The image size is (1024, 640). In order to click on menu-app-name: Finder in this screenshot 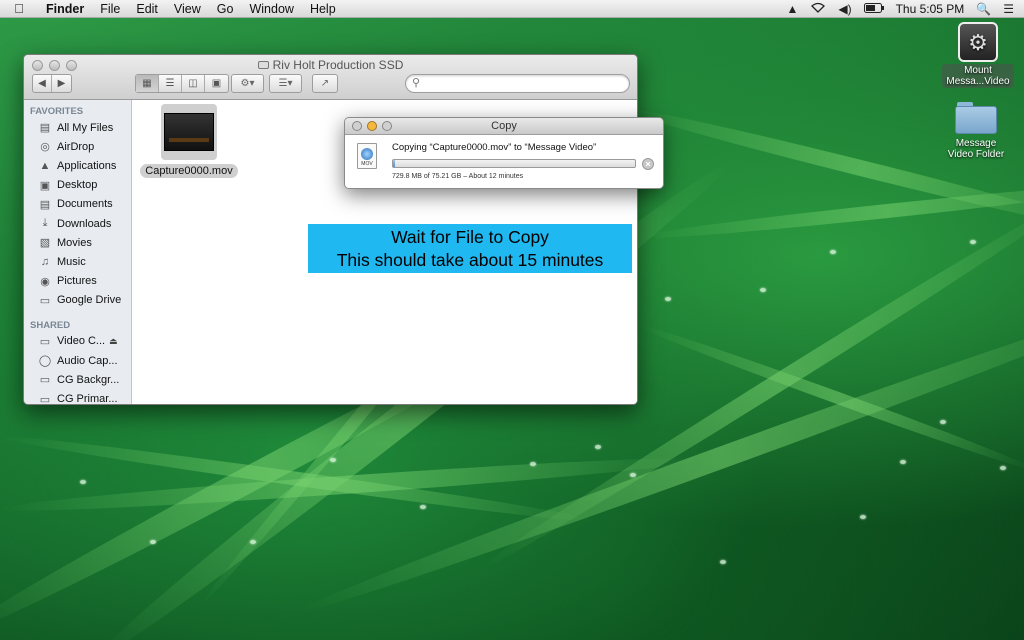, I will do `click(65, 9)`.